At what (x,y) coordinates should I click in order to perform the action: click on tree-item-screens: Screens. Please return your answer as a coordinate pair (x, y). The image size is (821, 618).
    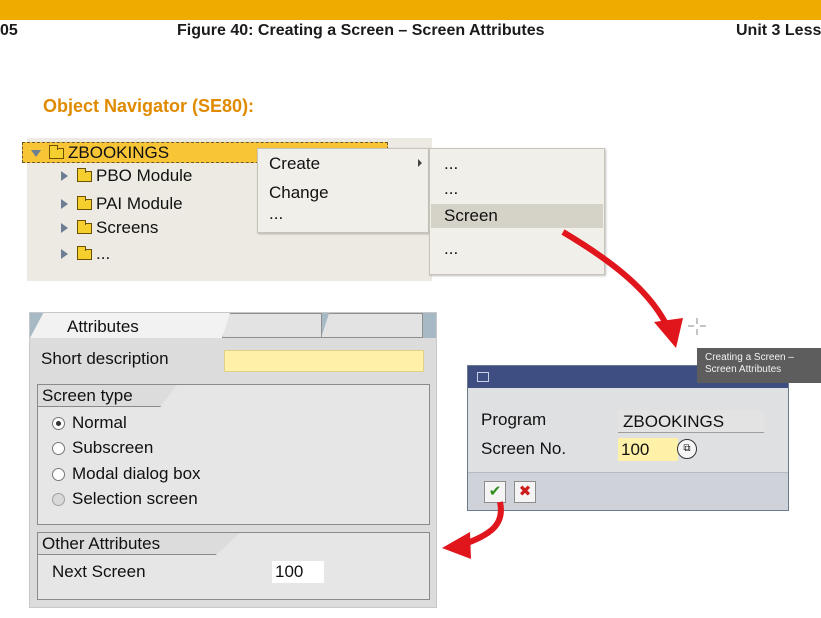
    Looking at the image, I should click on (109, 228).